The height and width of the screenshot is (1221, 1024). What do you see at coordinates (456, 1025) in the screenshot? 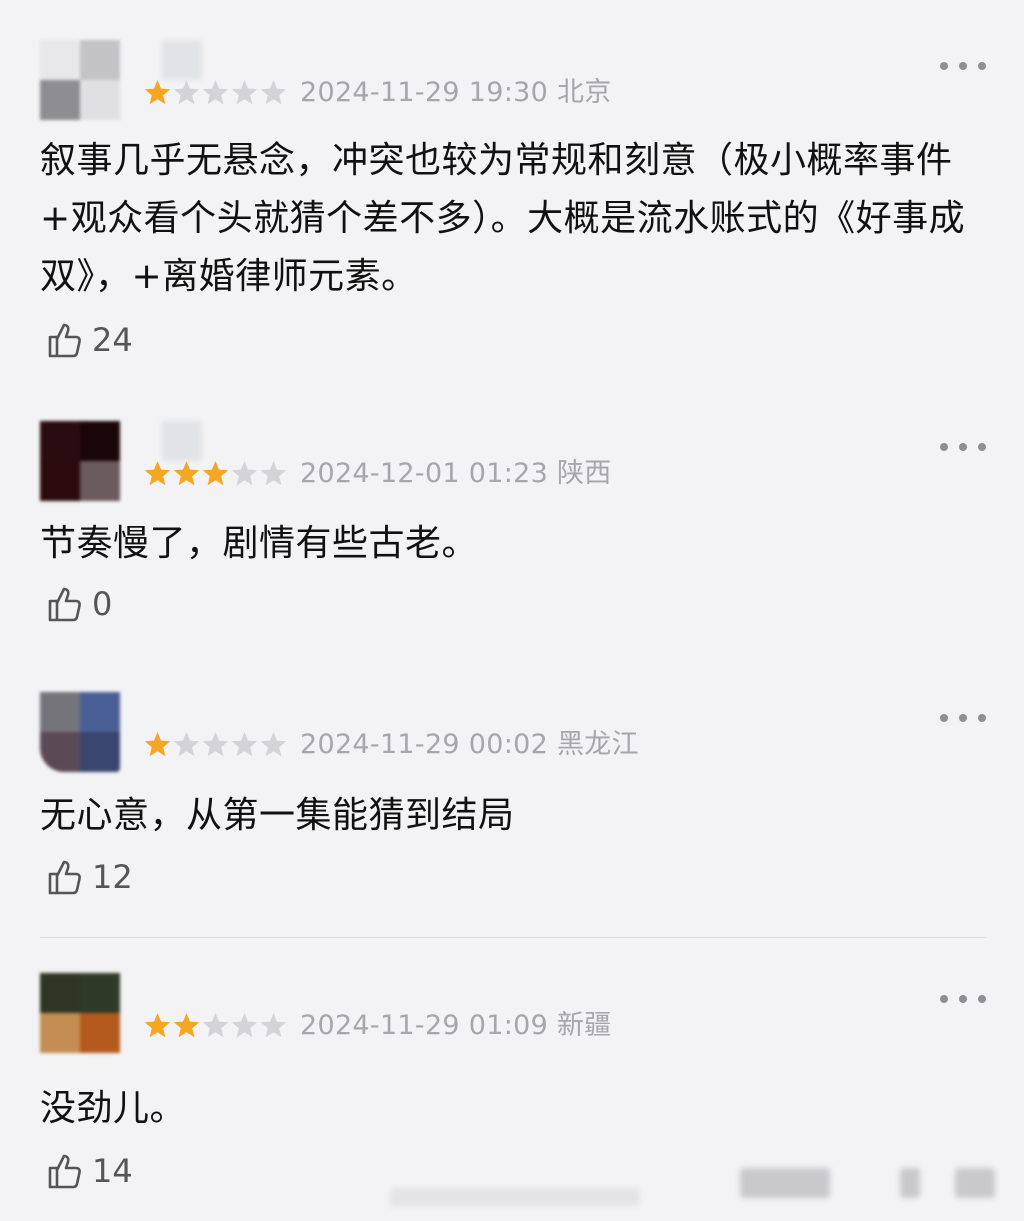
I see `review-timestamp-location: 2024-11-29 01:09 新疆` at bounding box center [456, 1025].